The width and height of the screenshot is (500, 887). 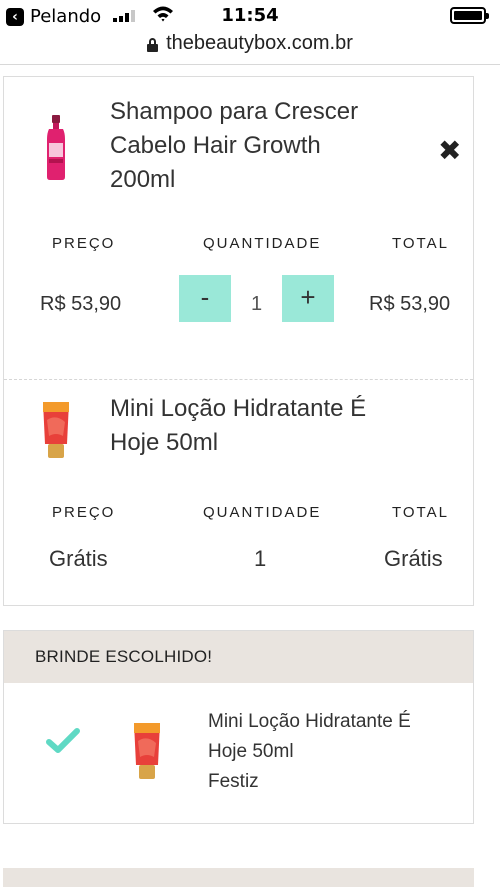 I want to click on item-price: R$ 53,90, so click(x=81, y=304).